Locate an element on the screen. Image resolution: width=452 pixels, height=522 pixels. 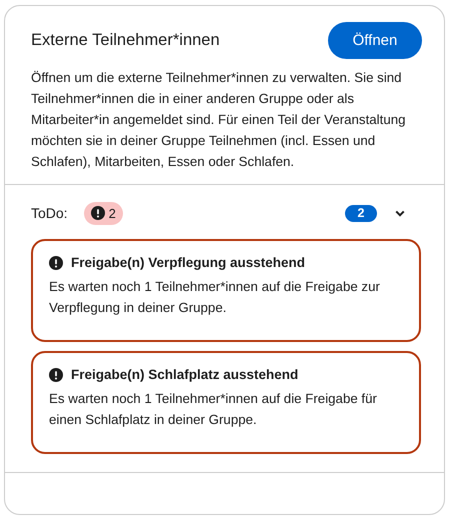
alert-text: Es warten noch 1 Teilnehmer*innen auf die Freigabe zur Verpflegung in deiner Gruppe. is located at coordinates (215, 297).